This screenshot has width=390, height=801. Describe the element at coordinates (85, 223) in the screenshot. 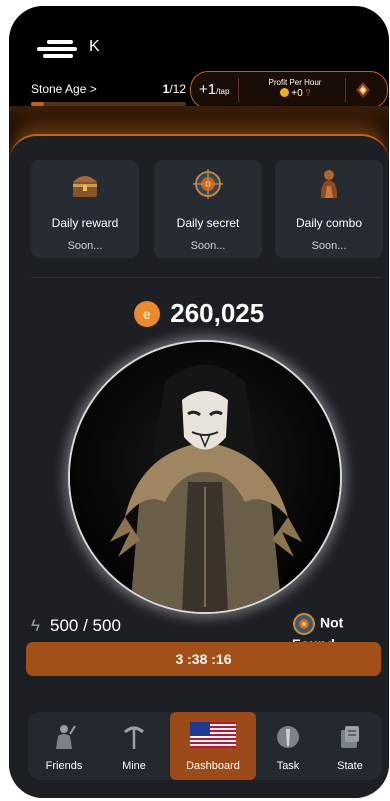

I see `card-title: Daily reward` at that location.